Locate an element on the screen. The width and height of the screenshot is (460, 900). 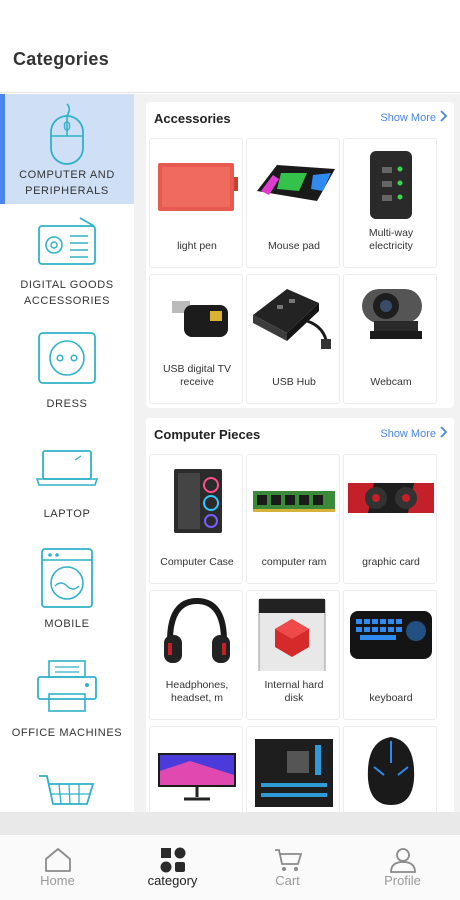
sidebar-item-label: PERIPHERALS is located at coordinates (67, 191).